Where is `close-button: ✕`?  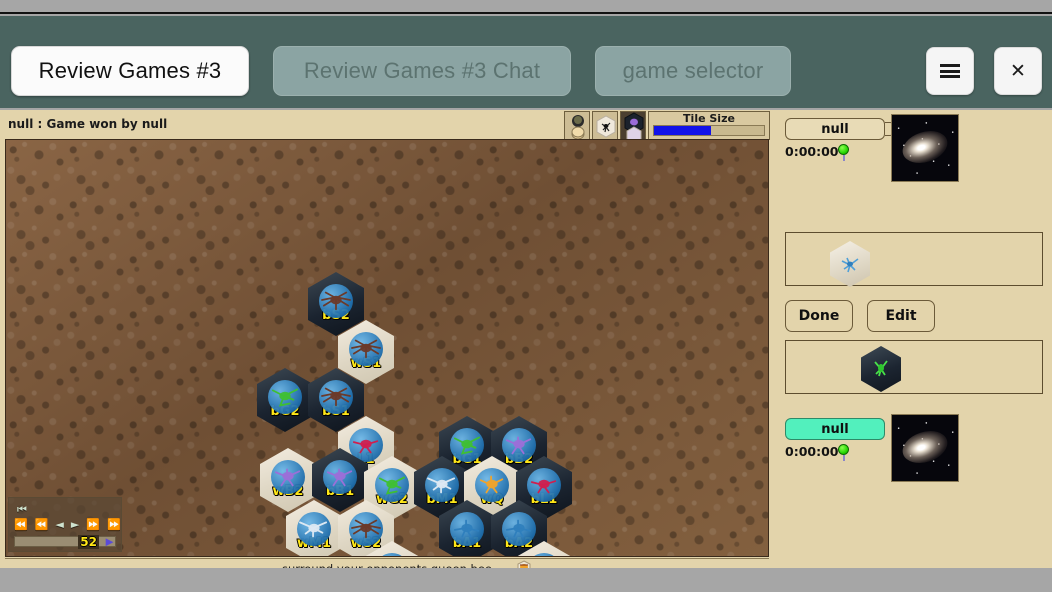
close-button: ✕ is located at coordinates (1018, 71).